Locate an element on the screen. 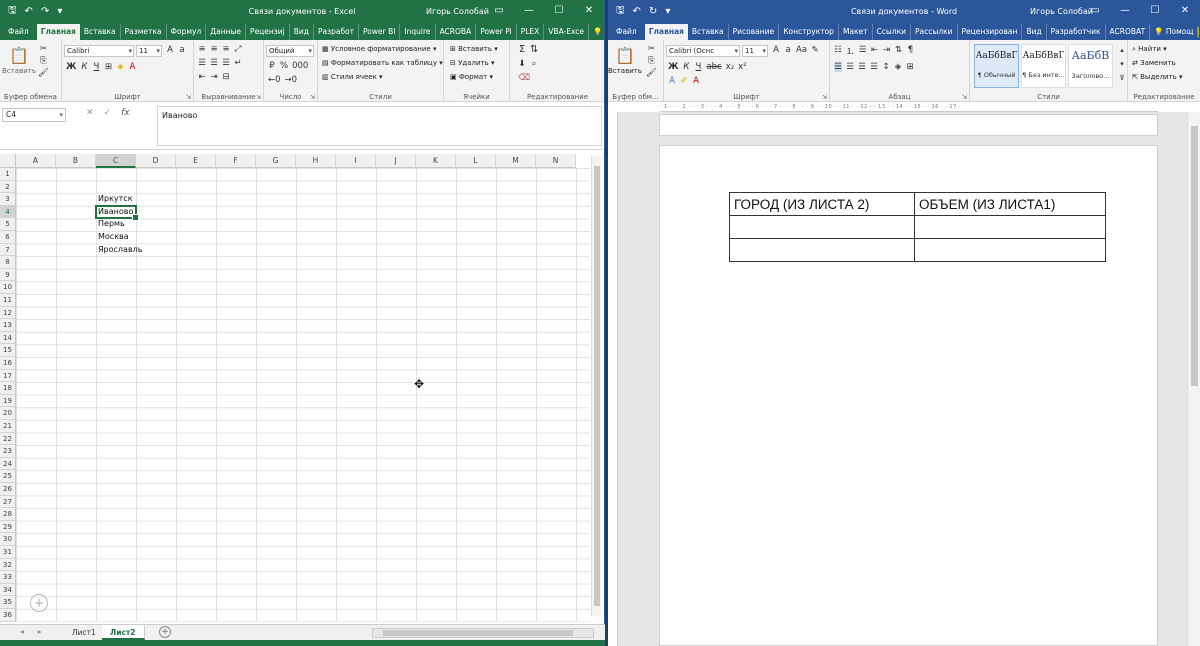 The height and width of the screenshot is (646, 1200). row-header-17: 17 is located at coordinates (8, 376).